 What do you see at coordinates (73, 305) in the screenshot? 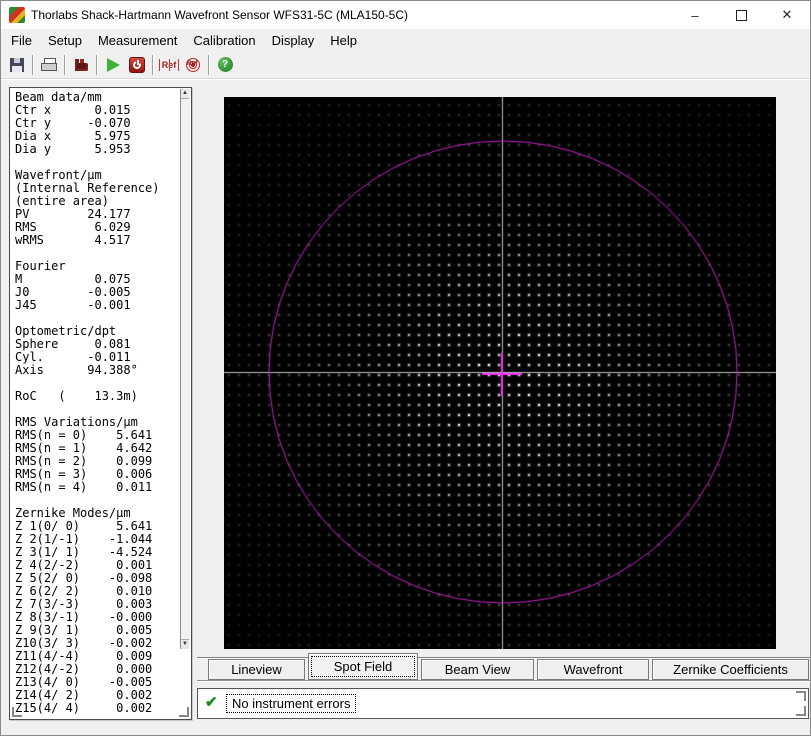
I see `data-panel-line: J45 -0.001` at bounding box center [73, 305].